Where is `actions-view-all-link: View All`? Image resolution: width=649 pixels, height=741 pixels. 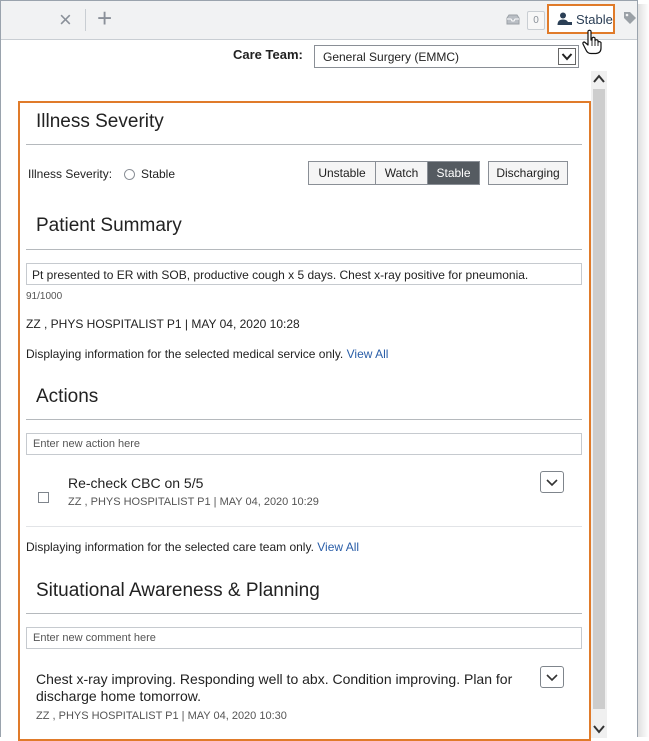
actions-view-all-link: View All is located at coordinates (338, 547).